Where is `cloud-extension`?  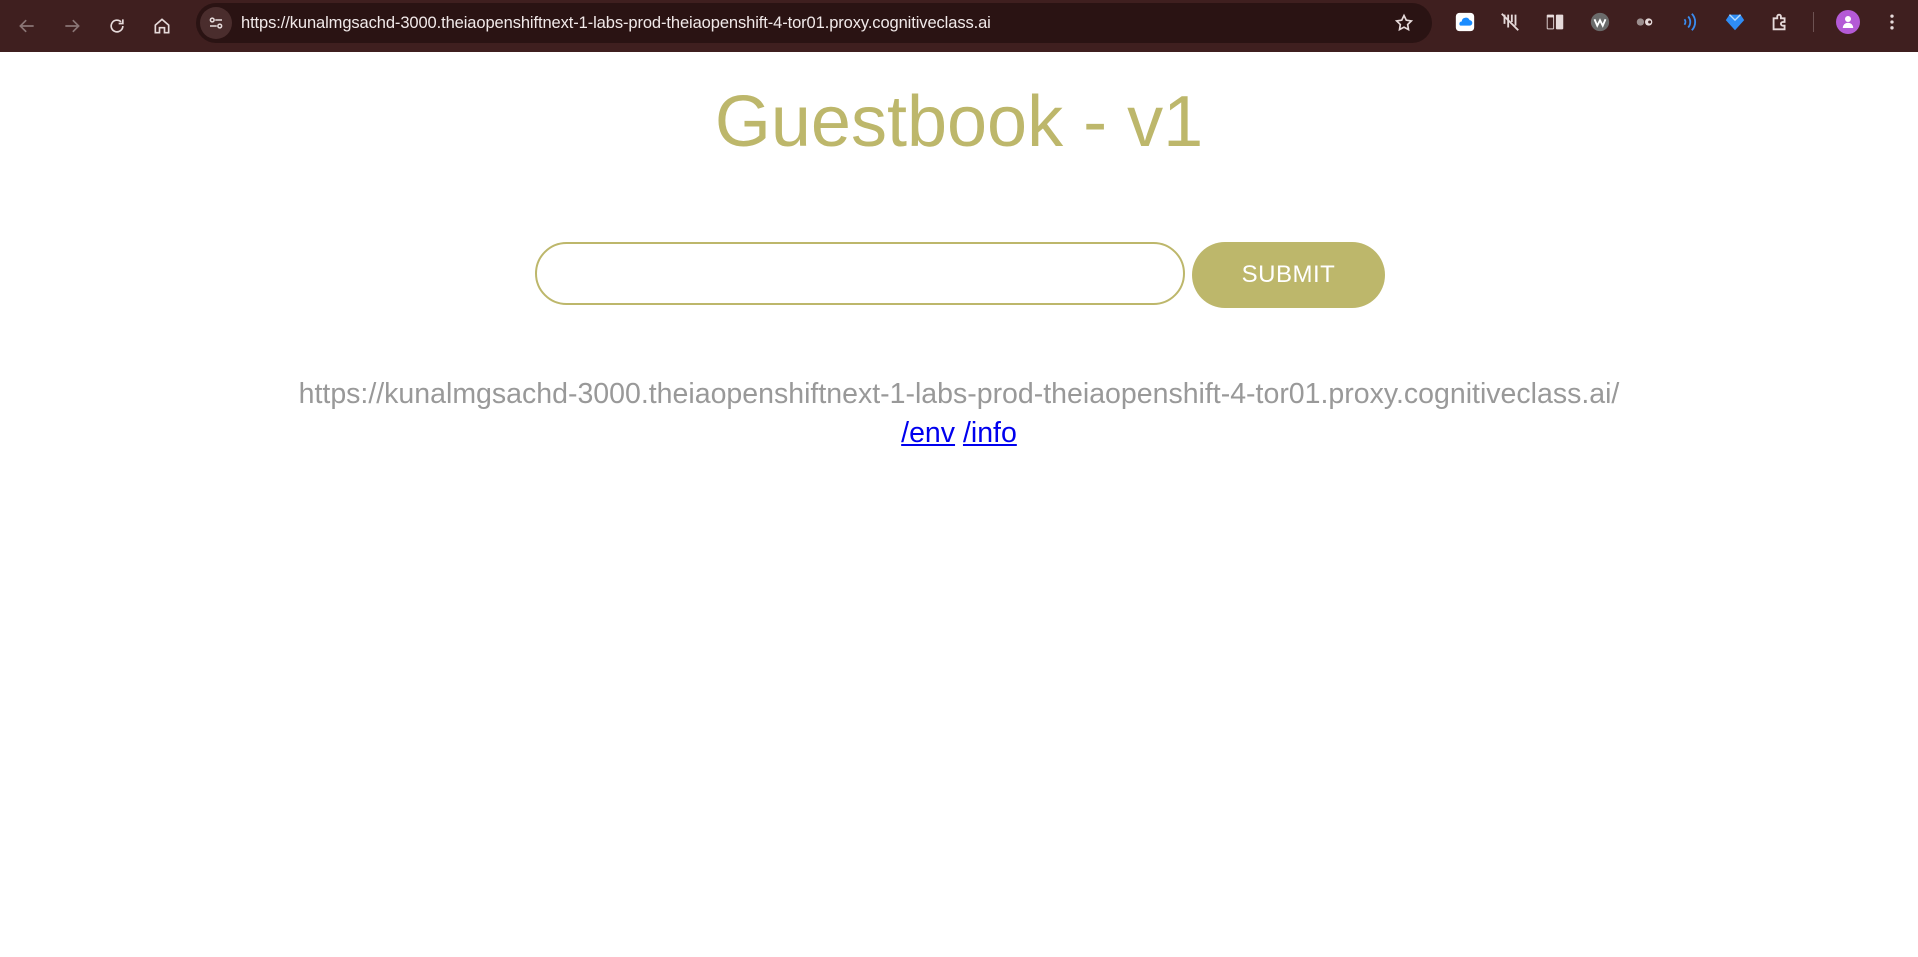
cloud-extension is located at coordinates (1465, 22).